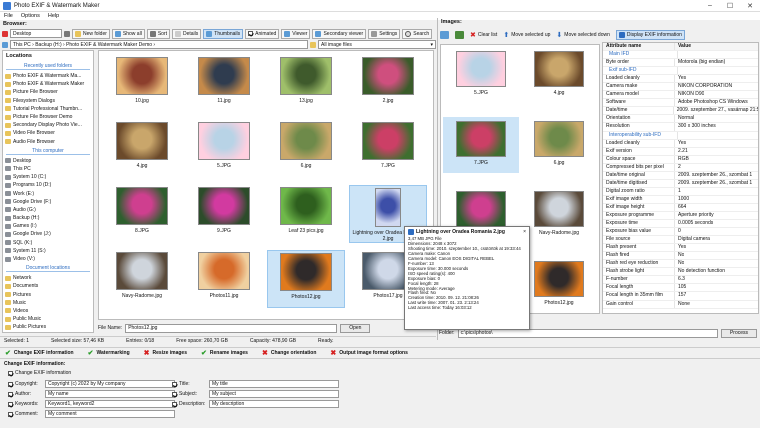  I want to click on image-list-item: 5.JPG, so click(481, 75).